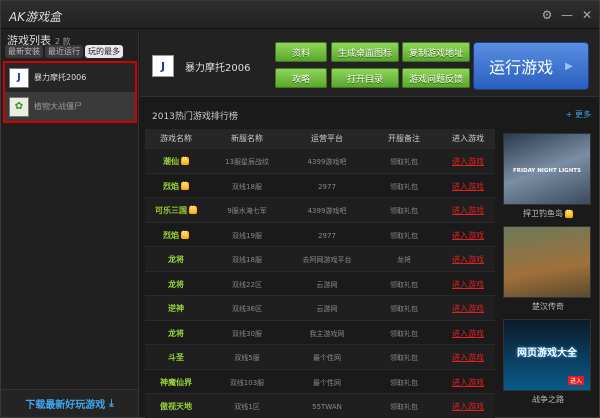 The width and height of the screenshot is (600, 418). I want to click on feedback-button: 游戏问题反馈, so click(436, 78).